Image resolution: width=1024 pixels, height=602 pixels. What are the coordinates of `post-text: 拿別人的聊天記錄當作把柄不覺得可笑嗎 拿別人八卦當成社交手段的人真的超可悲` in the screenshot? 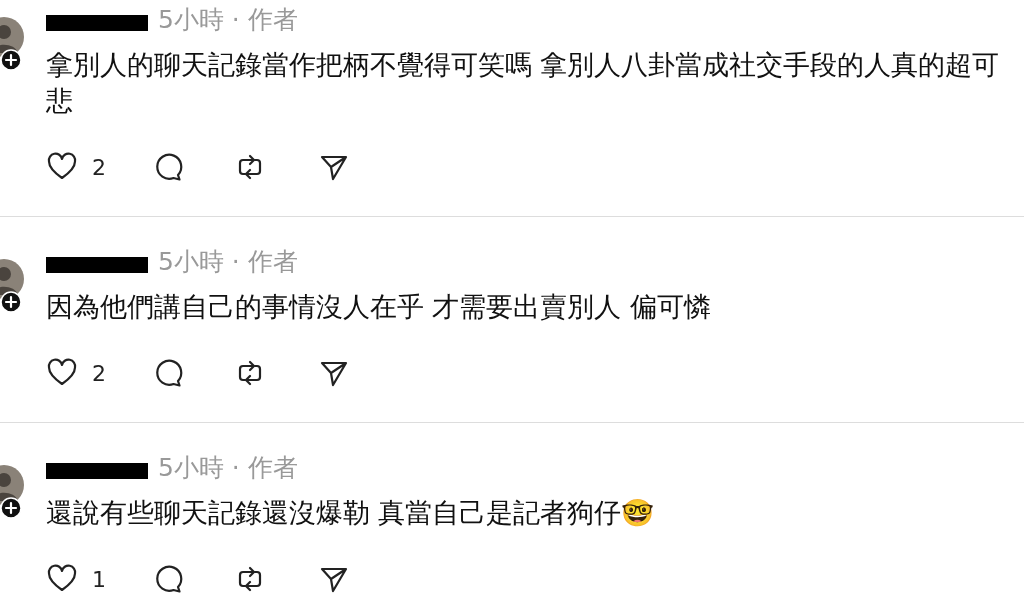 It's located at (523, 83).